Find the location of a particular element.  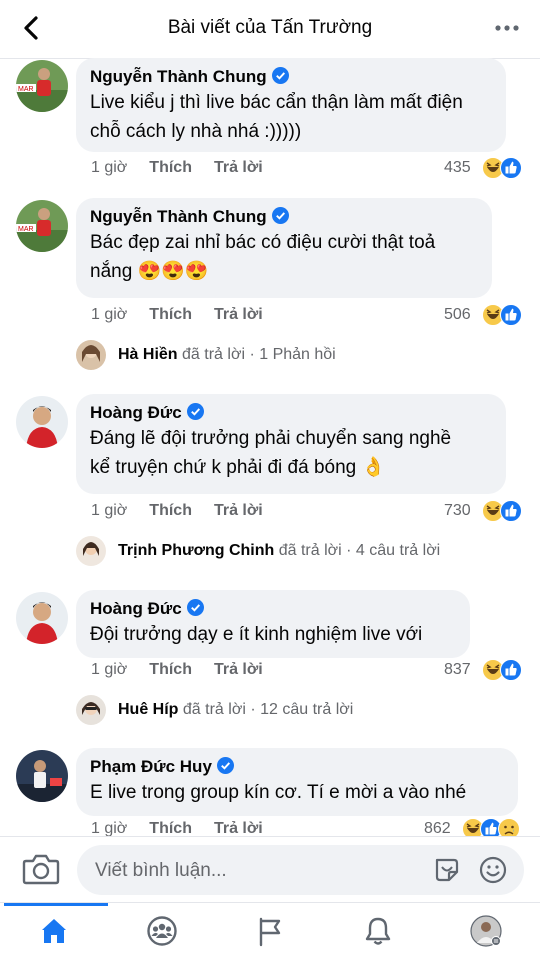

comment-composer is located at coordinates (270, 869).